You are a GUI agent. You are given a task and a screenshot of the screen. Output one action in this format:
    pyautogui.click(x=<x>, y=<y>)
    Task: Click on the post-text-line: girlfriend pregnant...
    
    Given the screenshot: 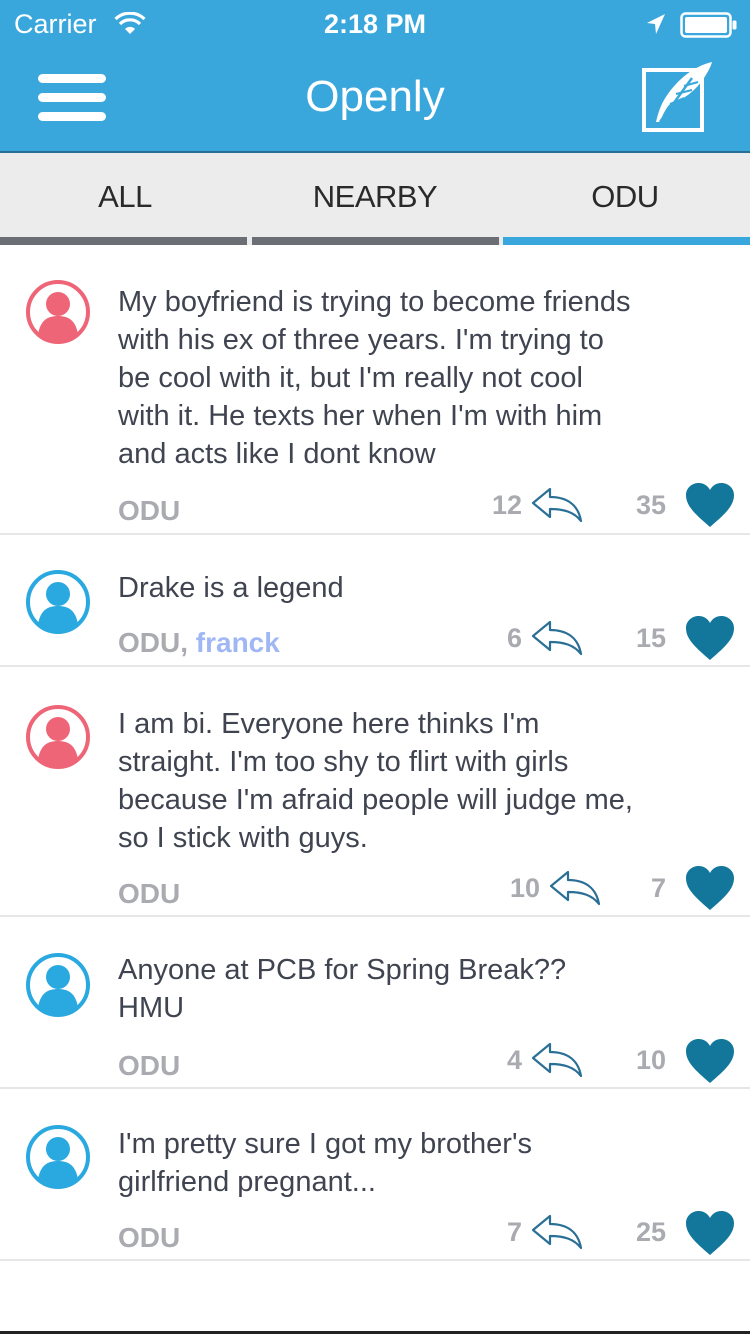 What is the action you would take?
    pyautogui.click(x=247, y=1182)
    